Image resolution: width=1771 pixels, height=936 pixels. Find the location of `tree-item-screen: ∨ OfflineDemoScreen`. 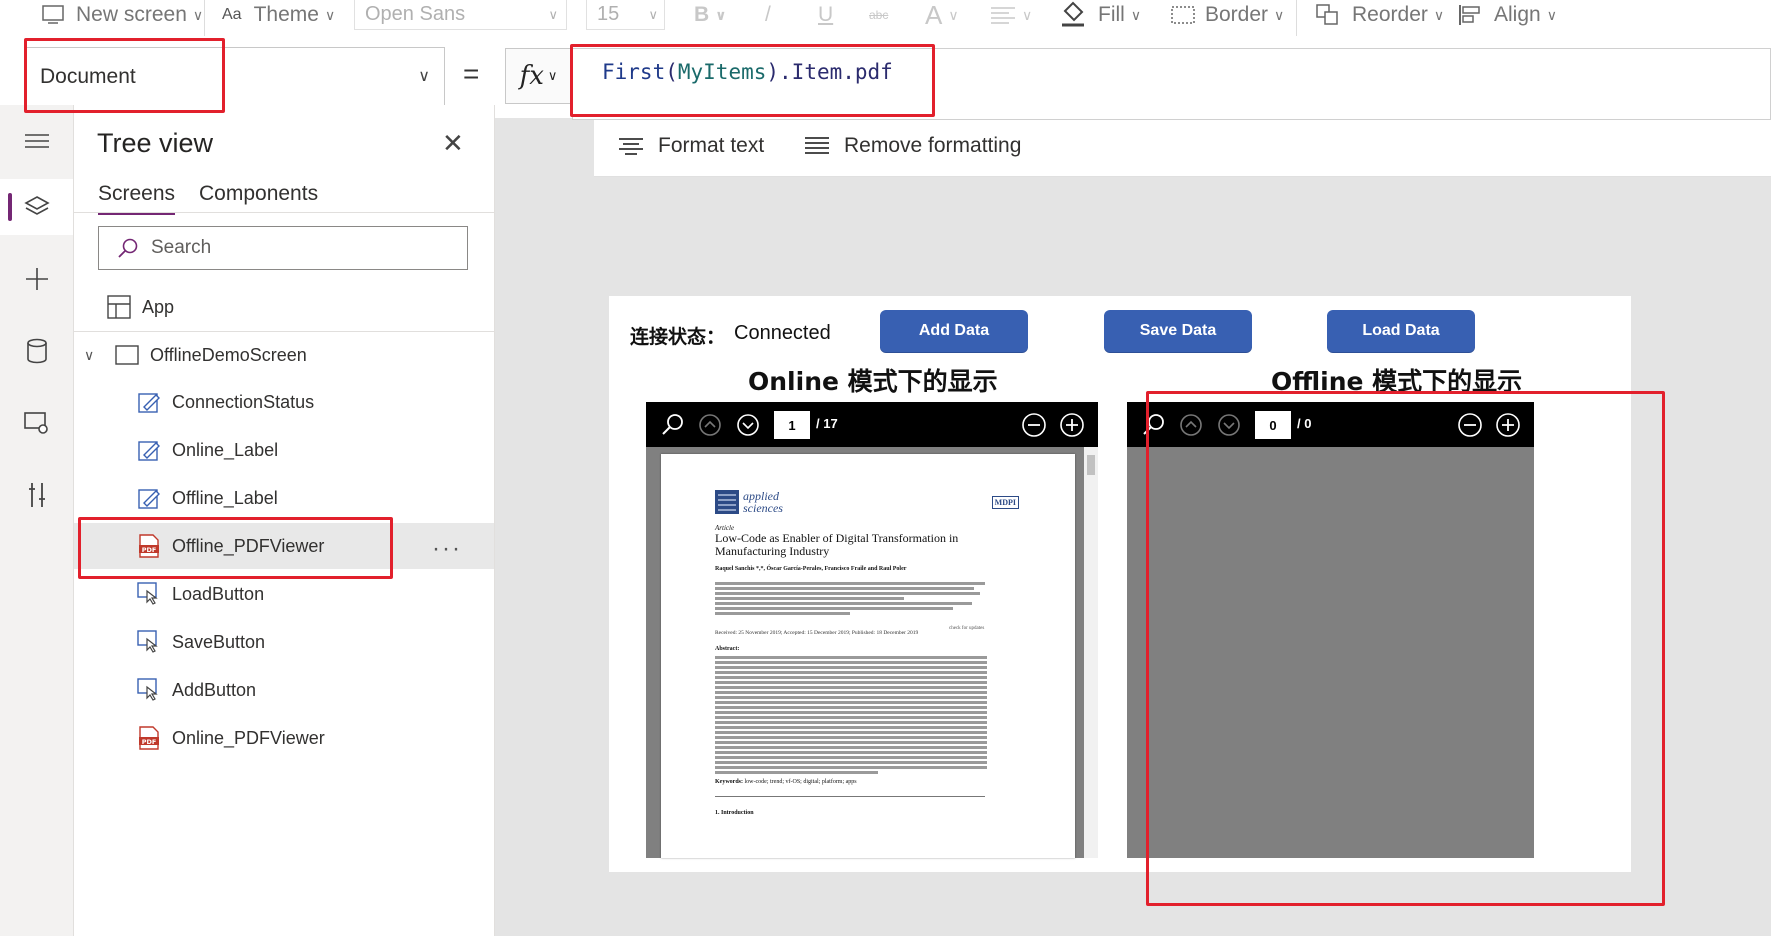

tree-item-screen: ∨ OfflineDemoScreen is located at coordinates (284, 355).